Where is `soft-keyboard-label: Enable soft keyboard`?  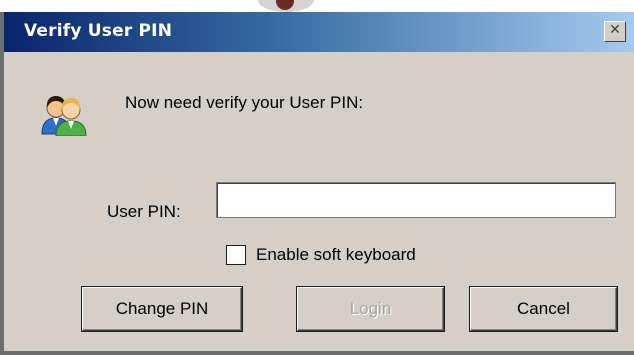 soft-keyboard-label: Enable soft keyboard is located at coordinates (336, 254).